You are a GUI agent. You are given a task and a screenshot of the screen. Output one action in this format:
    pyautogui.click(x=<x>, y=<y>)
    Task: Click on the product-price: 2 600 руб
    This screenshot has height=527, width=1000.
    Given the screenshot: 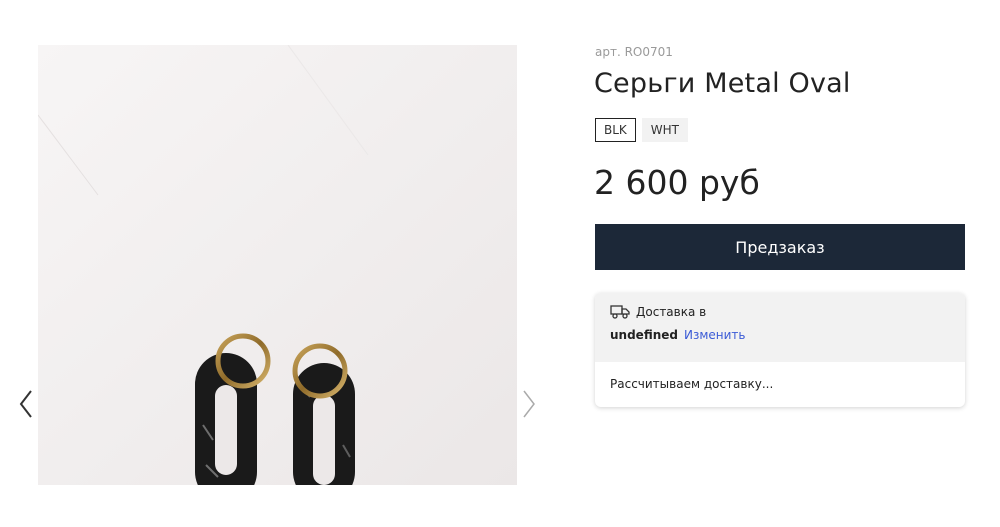 What is the action you would take?
    pyautogui.click(x=677, y=182)
    